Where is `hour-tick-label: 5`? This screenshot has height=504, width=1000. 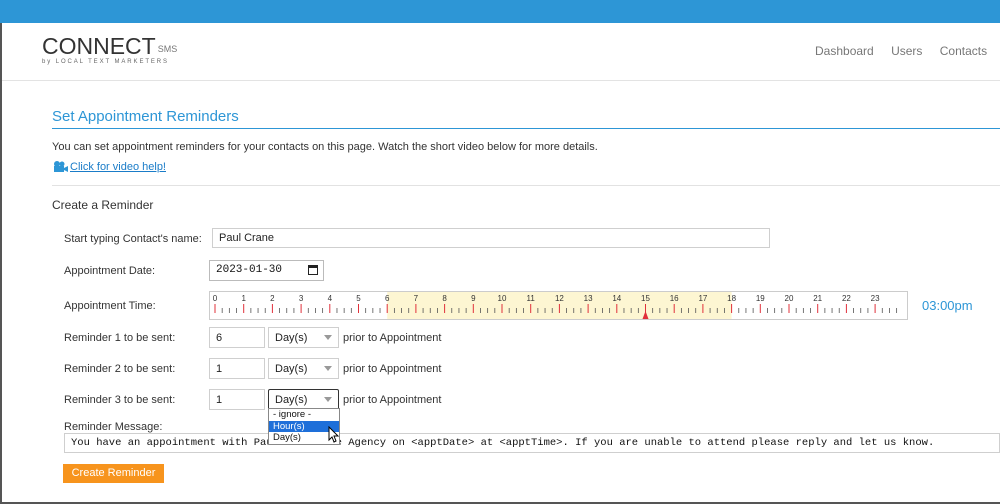
hour-tick-label: 5 is located at coordinates (358, 298).